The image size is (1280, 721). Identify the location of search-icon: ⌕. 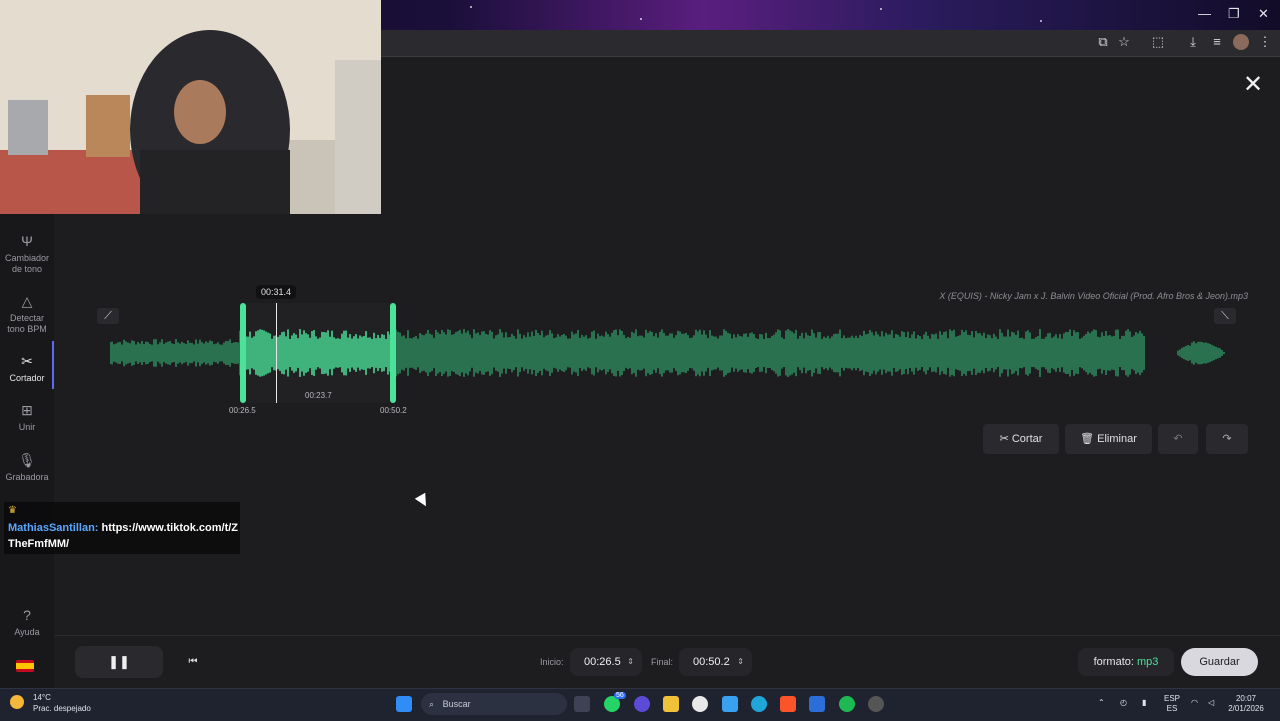
(432, 704).